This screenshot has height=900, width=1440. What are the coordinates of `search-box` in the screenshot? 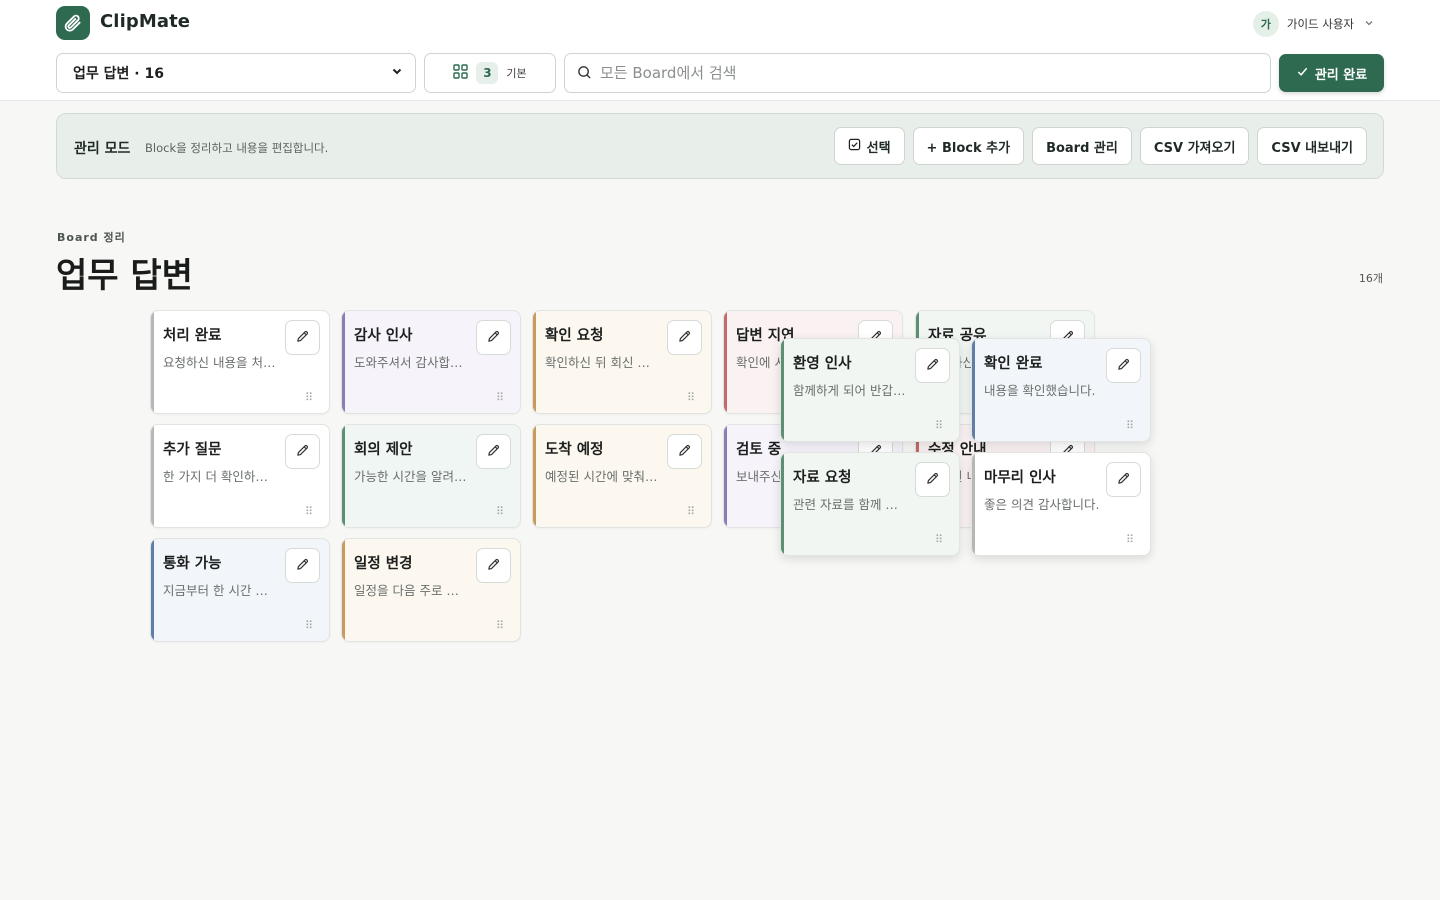 It's located at (917, 73).